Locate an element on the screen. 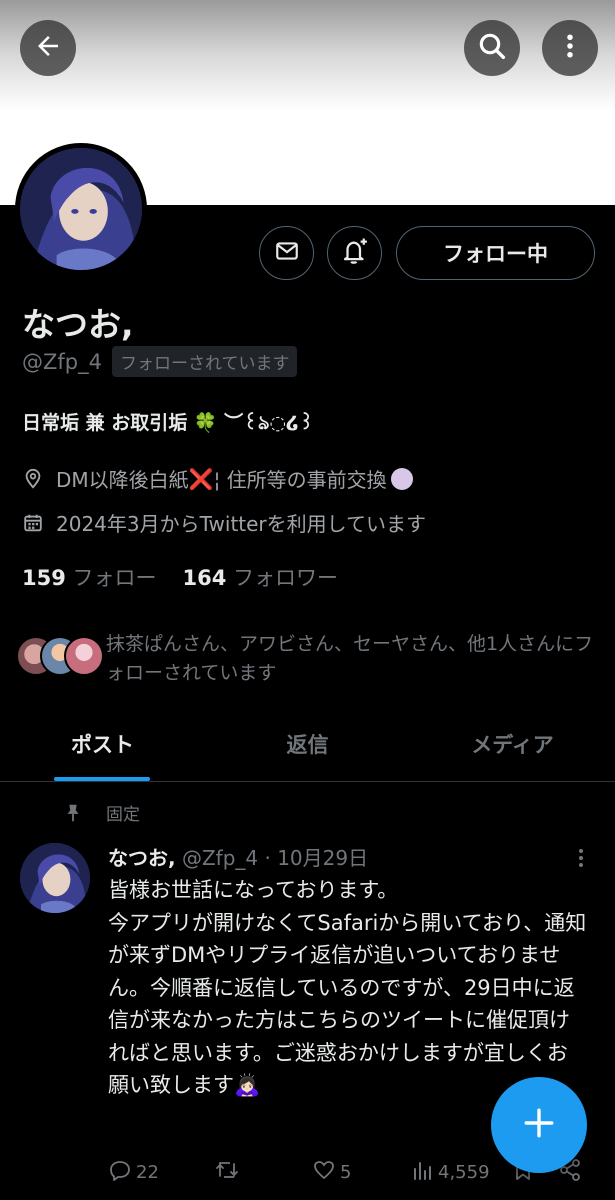 Image resolution: width=615 pixels, height=1200 pixels. joined-row: 2024年3月からTwitterを利用しています is located at coordinates (224, 522).